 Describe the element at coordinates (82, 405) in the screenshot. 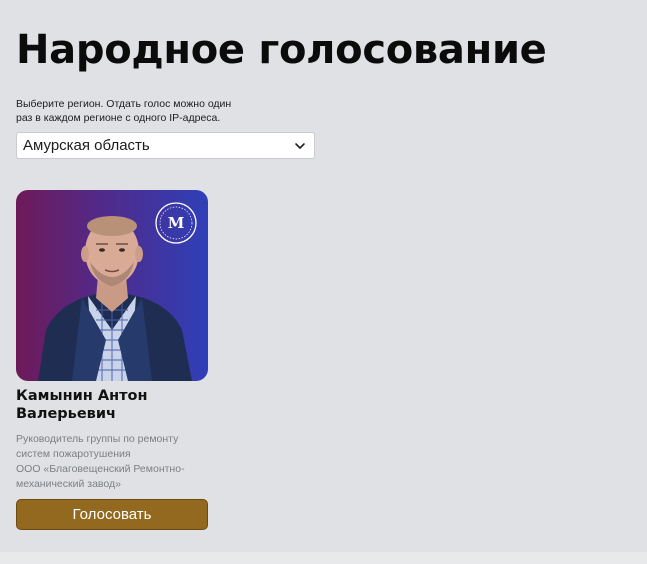

I see `candidate-name: Камынин Антон Валерьевич` at that location.